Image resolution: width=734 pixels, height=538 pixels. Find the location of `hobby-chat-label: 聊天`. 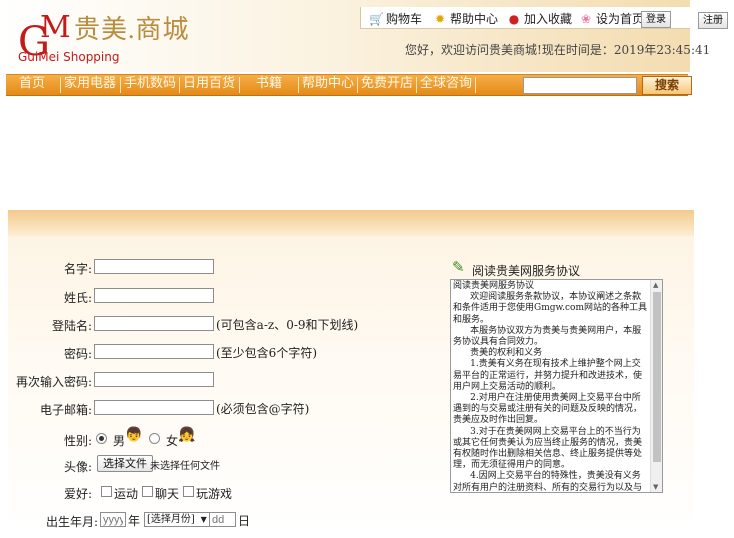

hobby-chat-label: 聊天 is located at coordinates (167, 494).